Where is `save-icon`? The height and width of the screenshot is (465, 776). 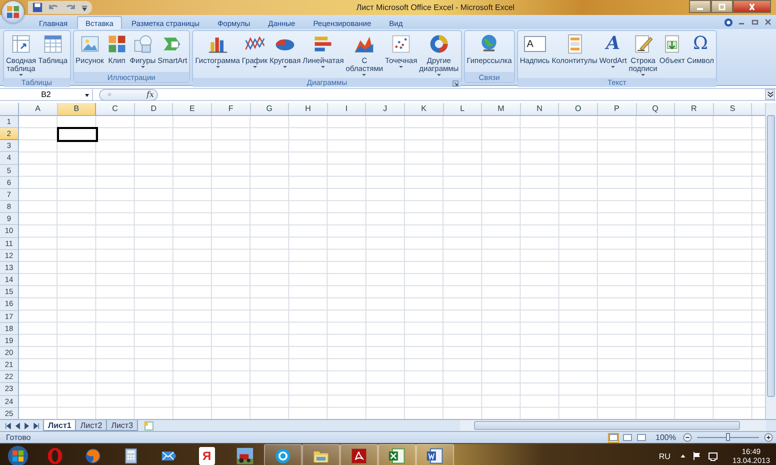 save-icon is located at coordinates (37, 7).